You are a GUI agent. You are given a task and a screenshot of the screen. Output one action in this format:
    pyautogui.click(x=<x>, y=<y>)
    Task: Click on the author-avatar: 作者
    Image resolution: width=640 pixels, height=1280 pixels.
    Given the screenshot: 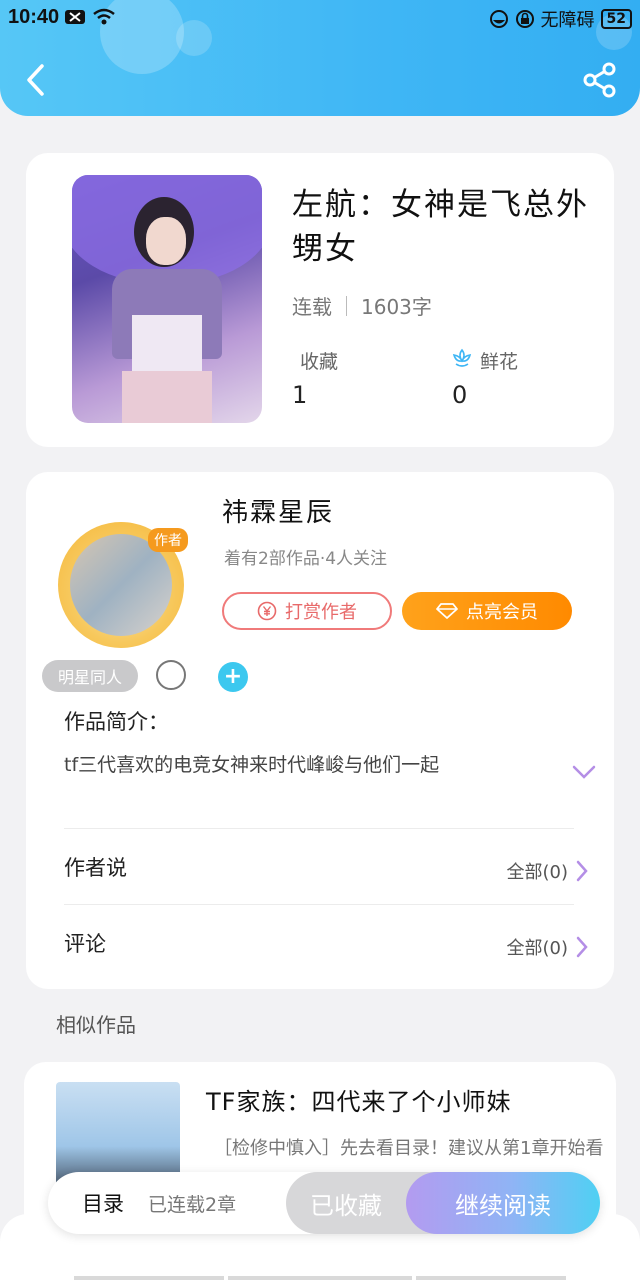 What is the action you would take?
    pyautogui.click(x=120, y=582)
    